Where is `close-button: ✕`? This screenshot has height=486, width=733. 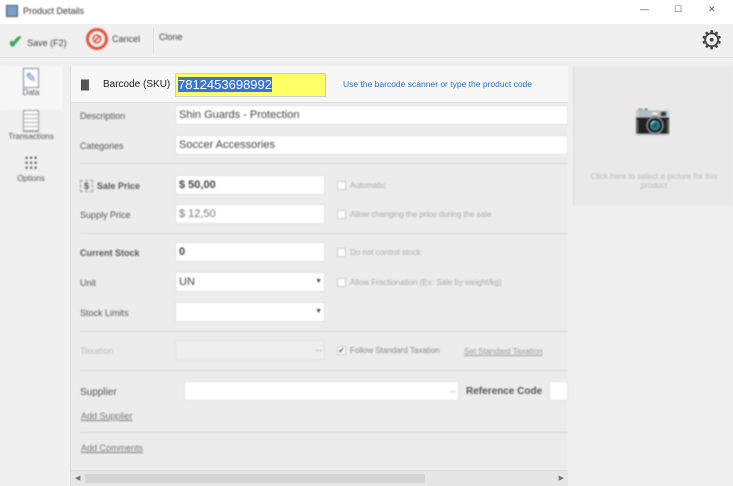 close-button: ✕ is located at coordinates (712, 9).